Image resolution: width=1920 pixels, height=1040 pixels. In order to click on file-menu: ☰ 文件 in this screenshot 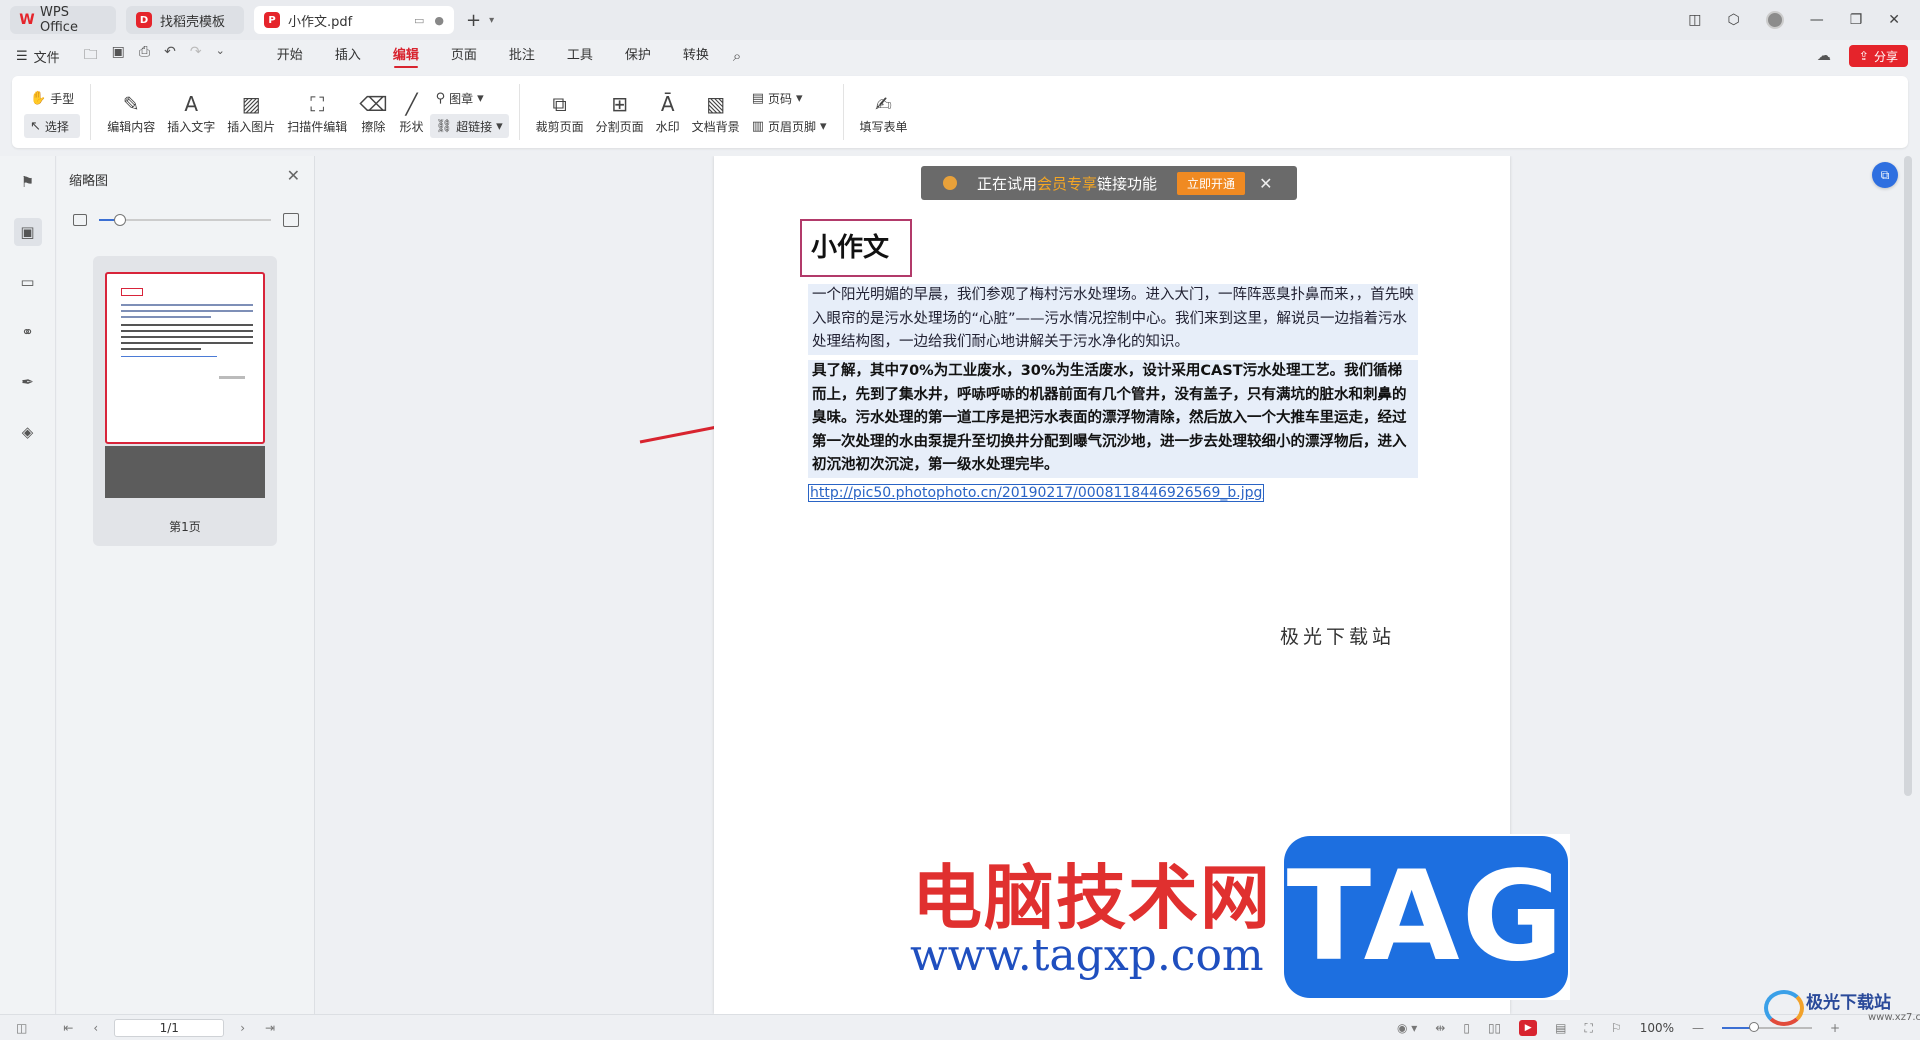, I will do `click(38, 56)`.